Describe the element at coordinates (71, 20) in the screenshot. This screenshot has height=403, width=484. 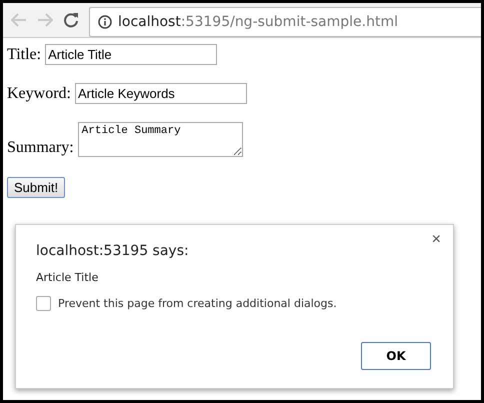
I see `reload-icon` at that location.